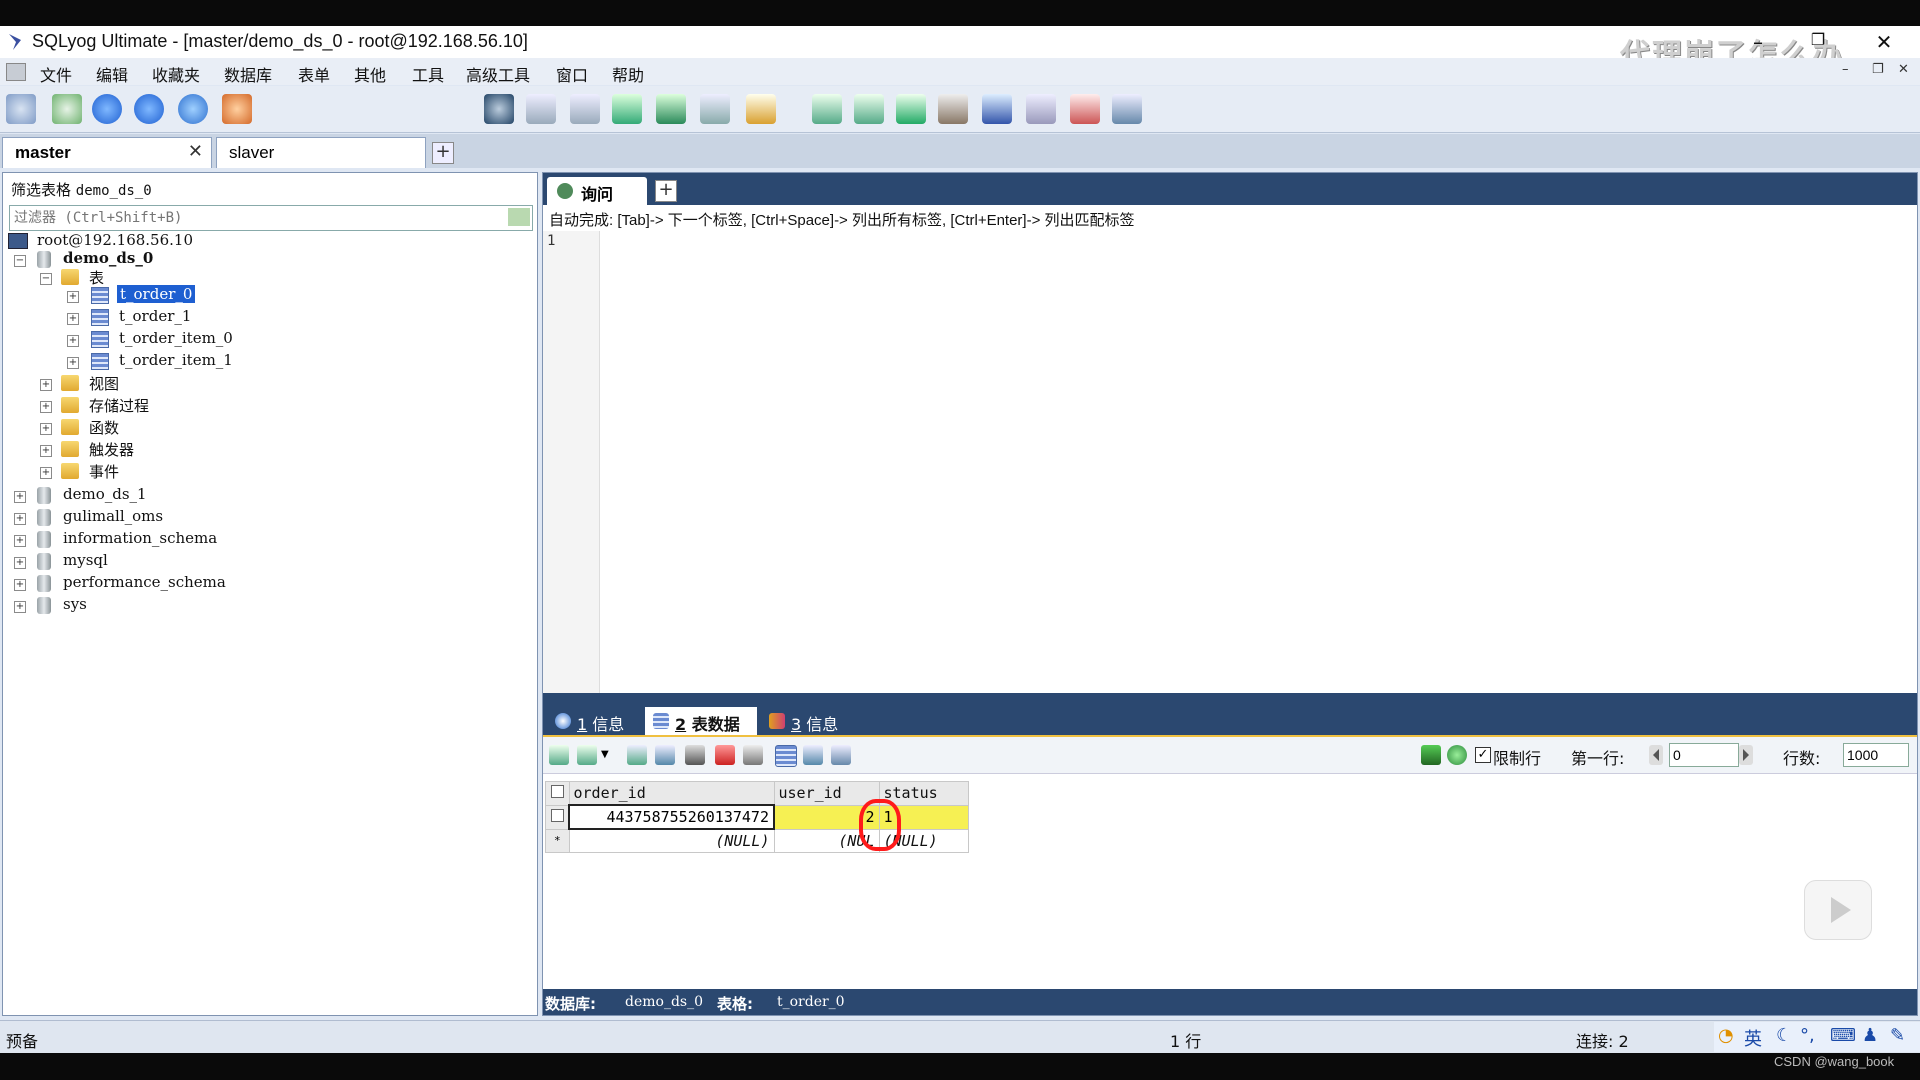 Image resolution: width=1920 pixels, height=1080 pixels. Describe the element at coordinates (115, 240) in the screenshot. I see `tree-server: root@192.168.56.10` at that location.